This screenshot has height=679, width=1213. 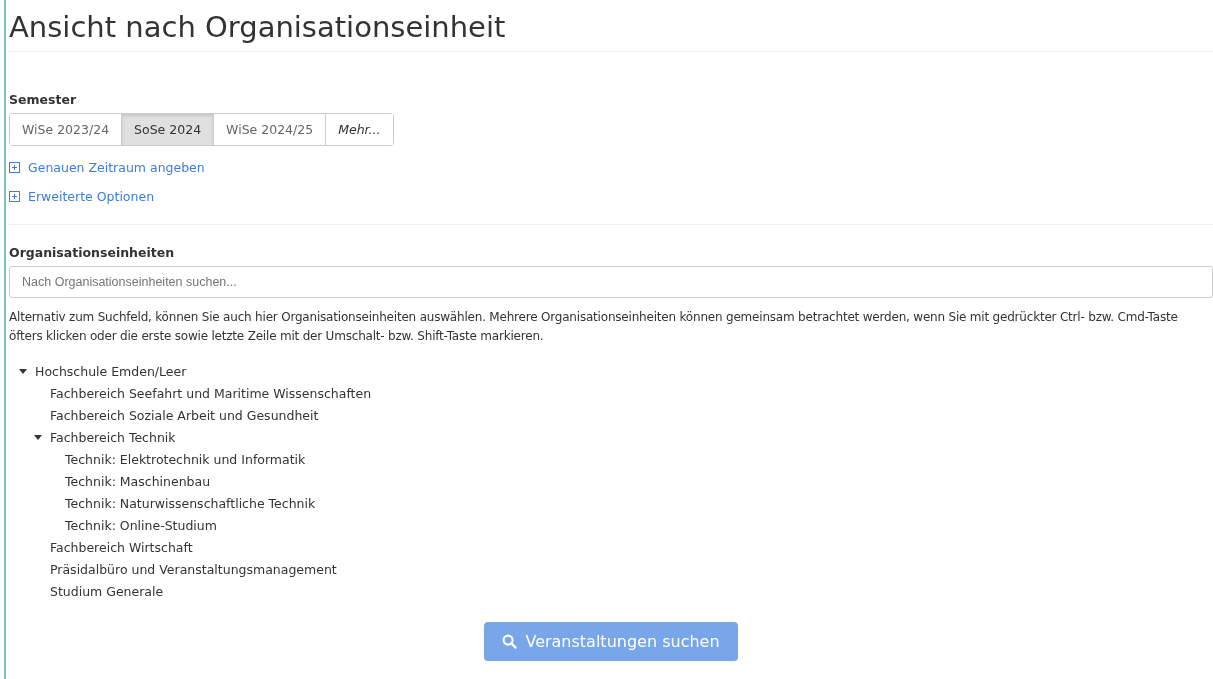 What do you see at coordinates (92, 252) in the screenshot?
I see `section-label: Organisationseinheiten` at bounding box center [92, 252].